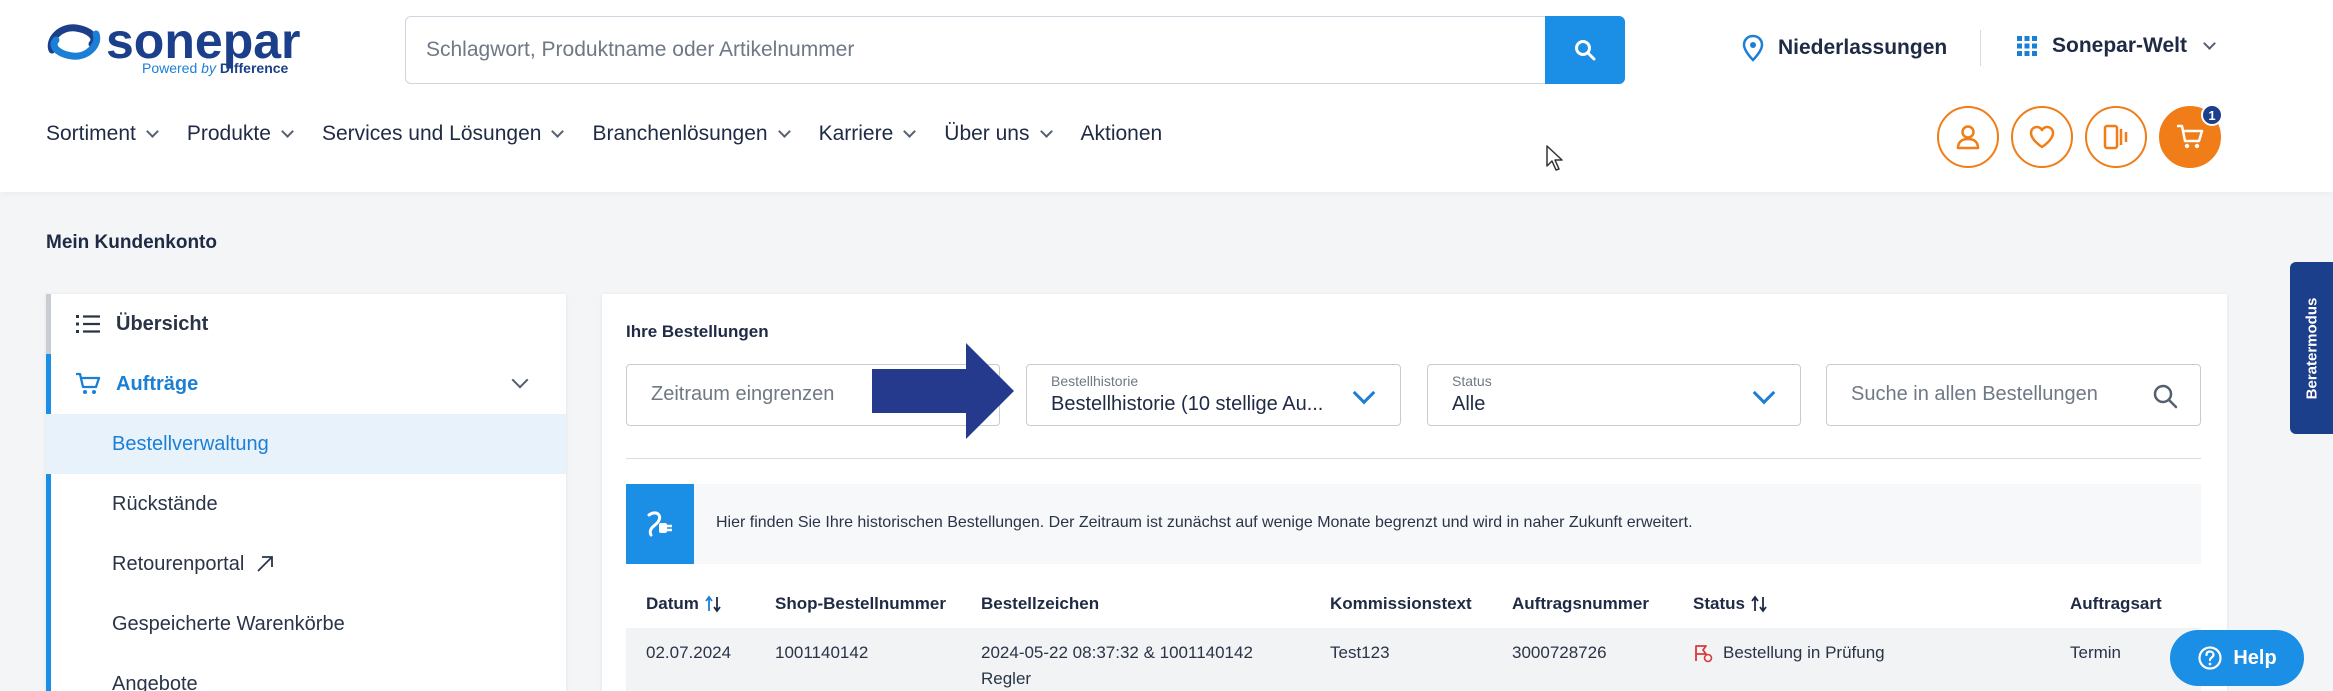  I want to click on account-button, so click(1968, 137).